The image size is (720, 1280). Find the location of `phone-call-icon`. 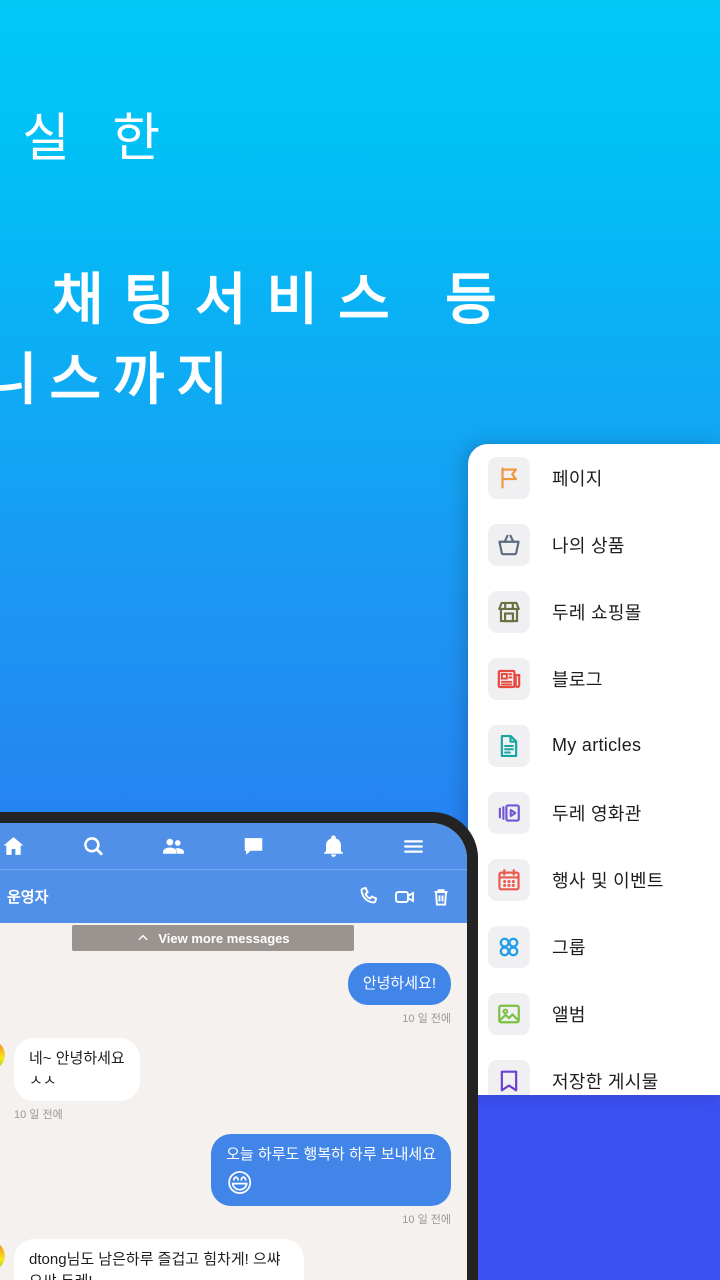

phone-call-icon is located at coordinates (369, 894).